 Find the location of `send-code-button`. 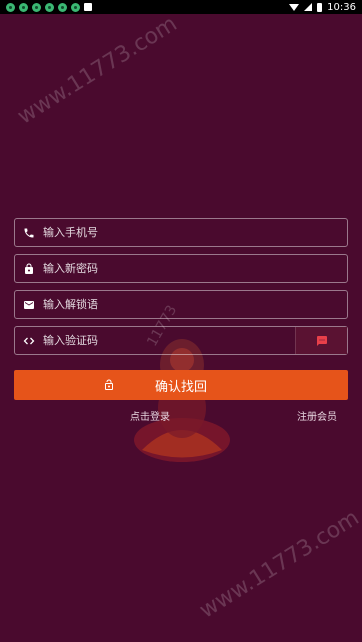

send-code-button is located at coordinates (321, 340).